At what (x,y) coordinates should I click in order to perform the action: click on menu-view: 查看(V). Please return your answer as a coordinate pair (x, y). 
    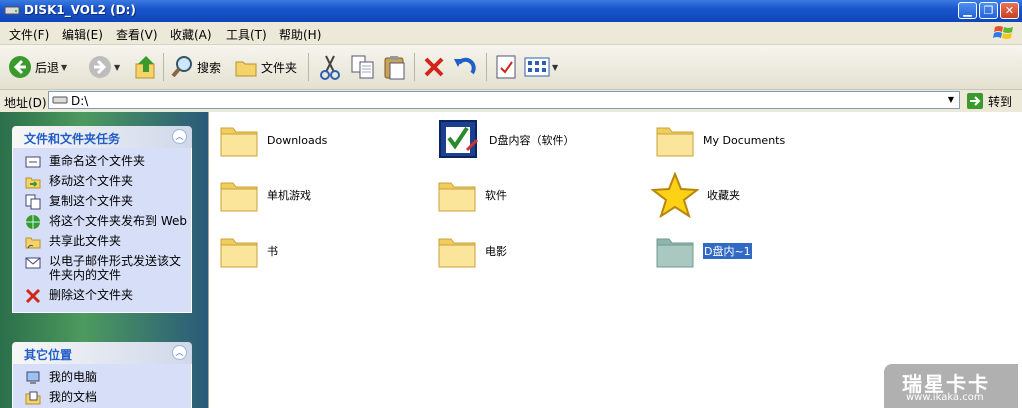
    Looking at the image, I should click on (137, 34).